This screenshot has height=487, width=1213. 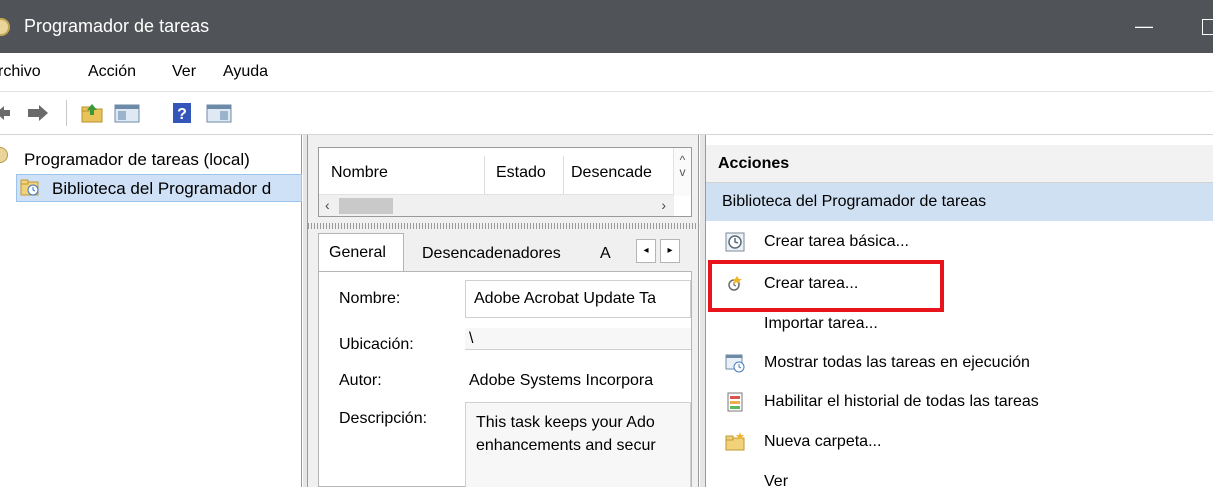 I want to click on tab-desencadenadores: Desencadenadores, so click(x=491, y=254).